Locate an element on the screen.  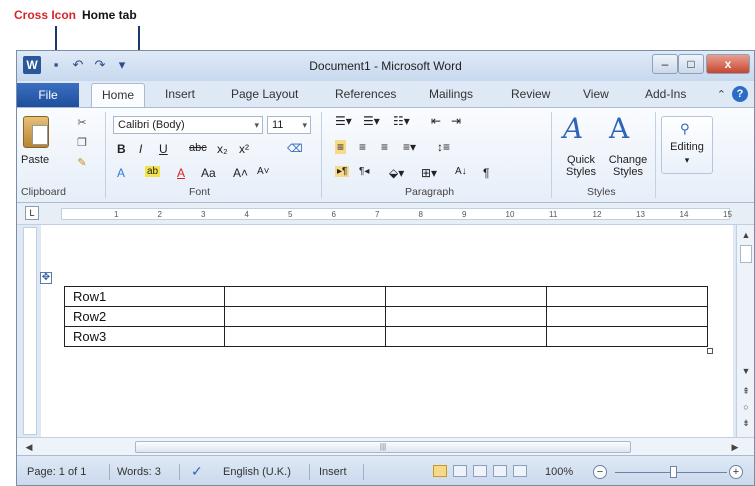
ltr-button: ▸¶ is located at coordinates (342, 171).